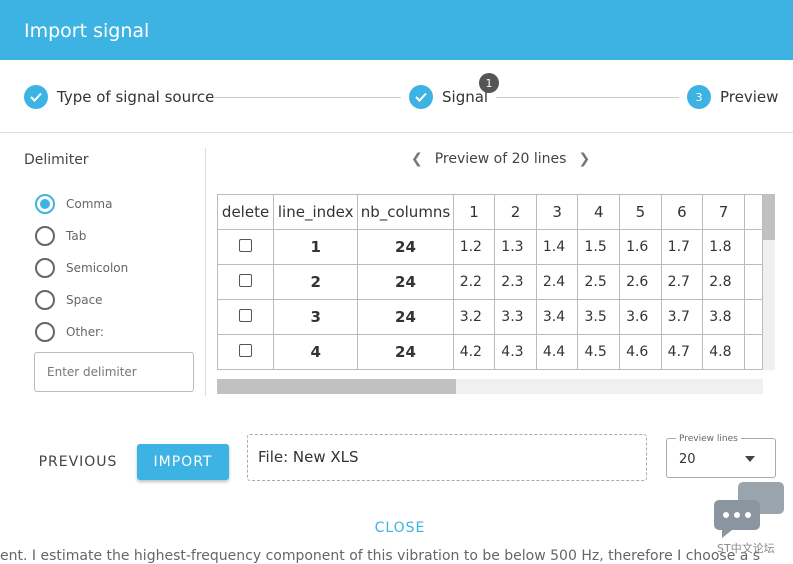  What do you see at coordinates (640, 352) in the screenshot?
I see `value-cell: 4.6` at bounding box center [640, 352].